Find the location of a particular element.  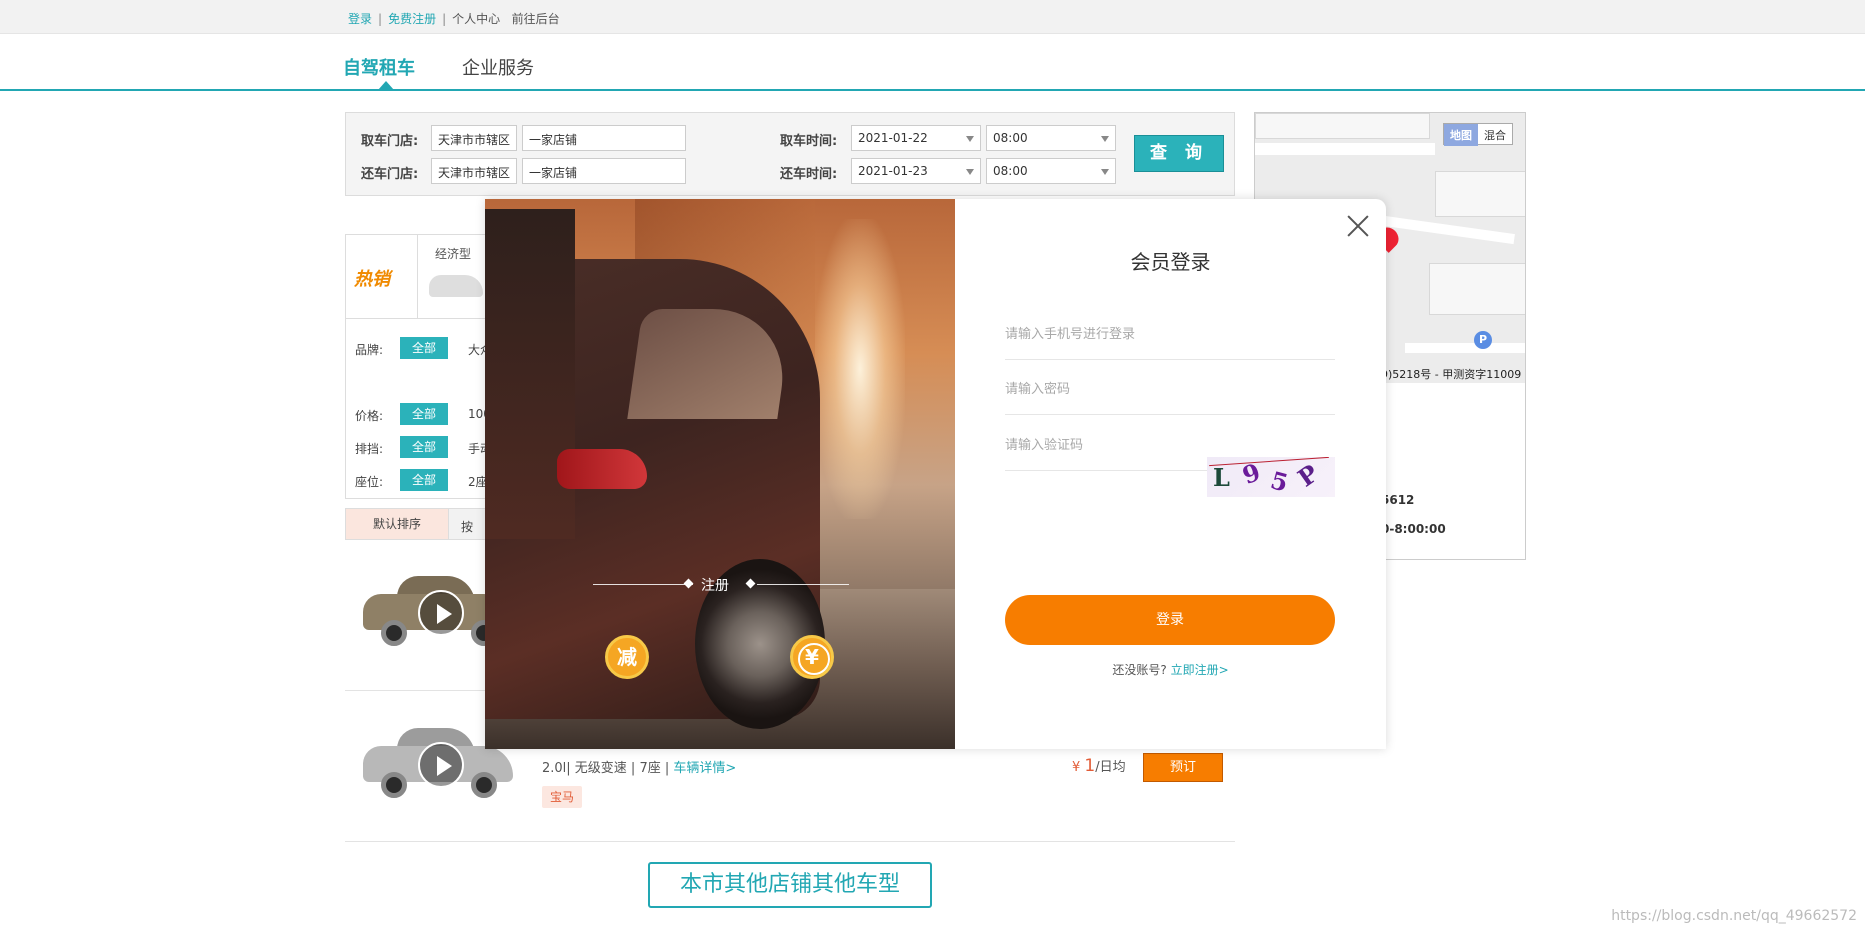

map-address: 9)5218号 - 甲测资字11009 is located at coordinates (1451, 374).